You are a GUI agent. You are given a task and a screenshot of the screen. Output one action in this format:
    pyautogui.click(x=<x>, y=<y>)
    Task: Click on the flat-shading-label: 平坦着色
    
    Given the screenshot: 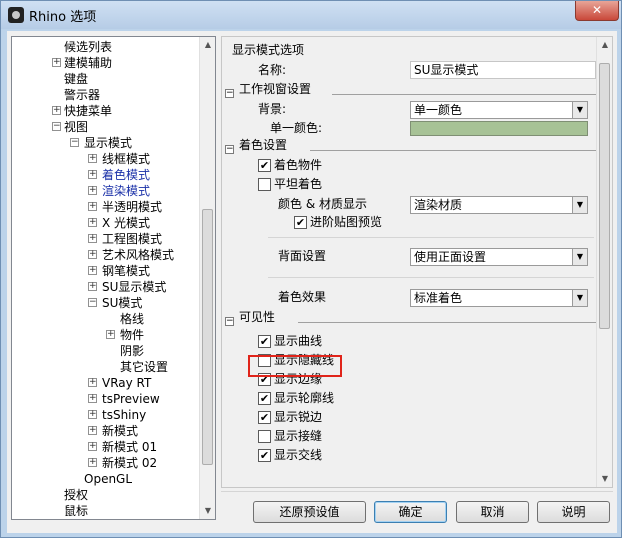 What is the action you would take?
    pyautogui.click(x=298, y=184)
    